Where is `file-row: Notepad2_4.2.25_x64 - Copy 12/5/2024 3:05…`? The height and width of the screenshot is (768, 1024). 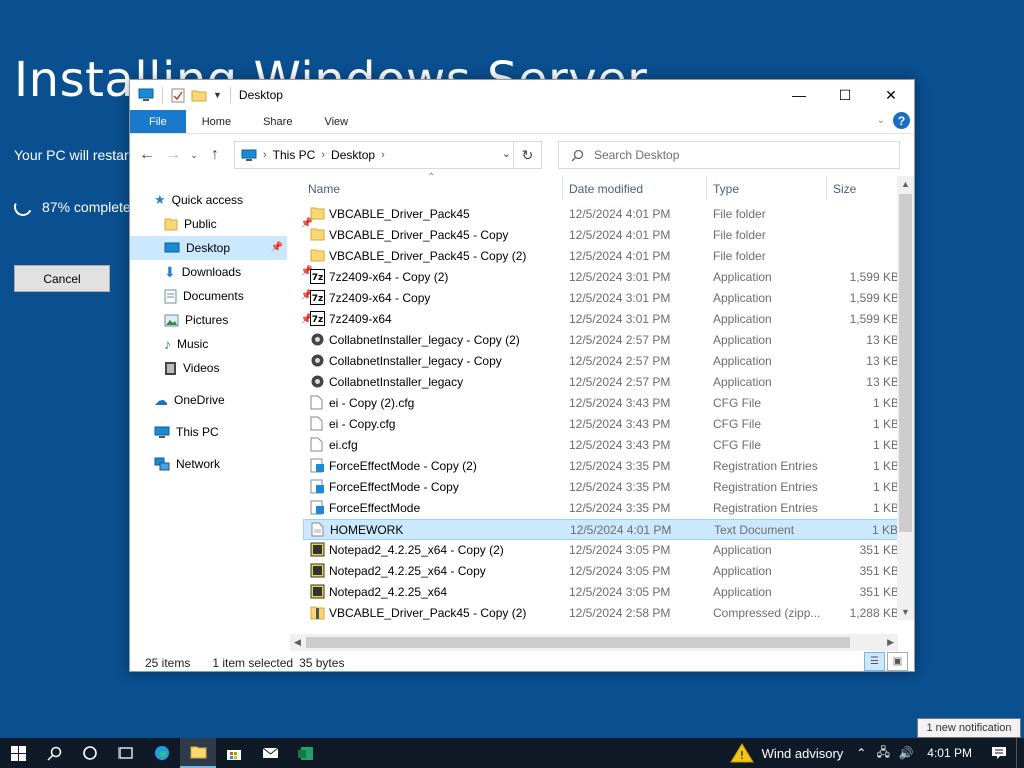 file-row: Notepad2_4.2.25_x64 - Copy 12/5/2024 3:05… is located at coordinates (601, 571).